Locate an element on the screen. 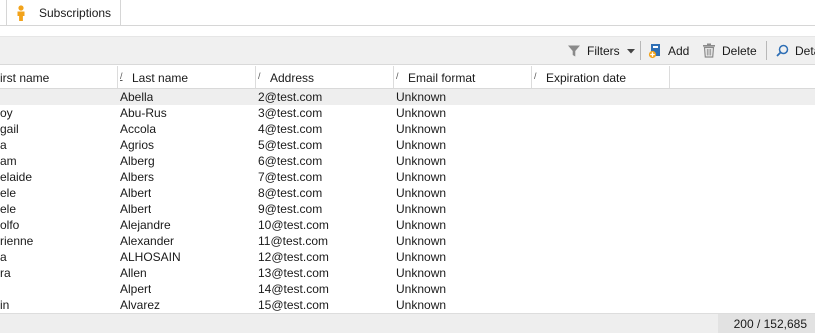  column-address: / Address is located at coordinates (325, 77).